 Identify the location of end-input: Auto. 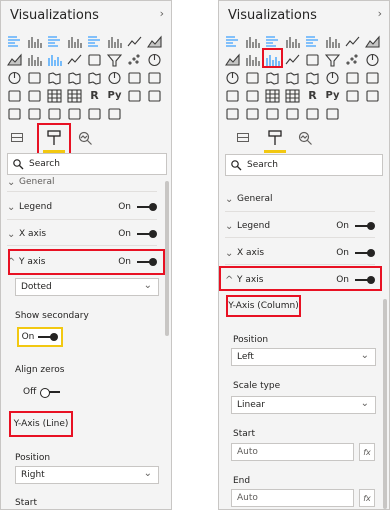
(292, 498).